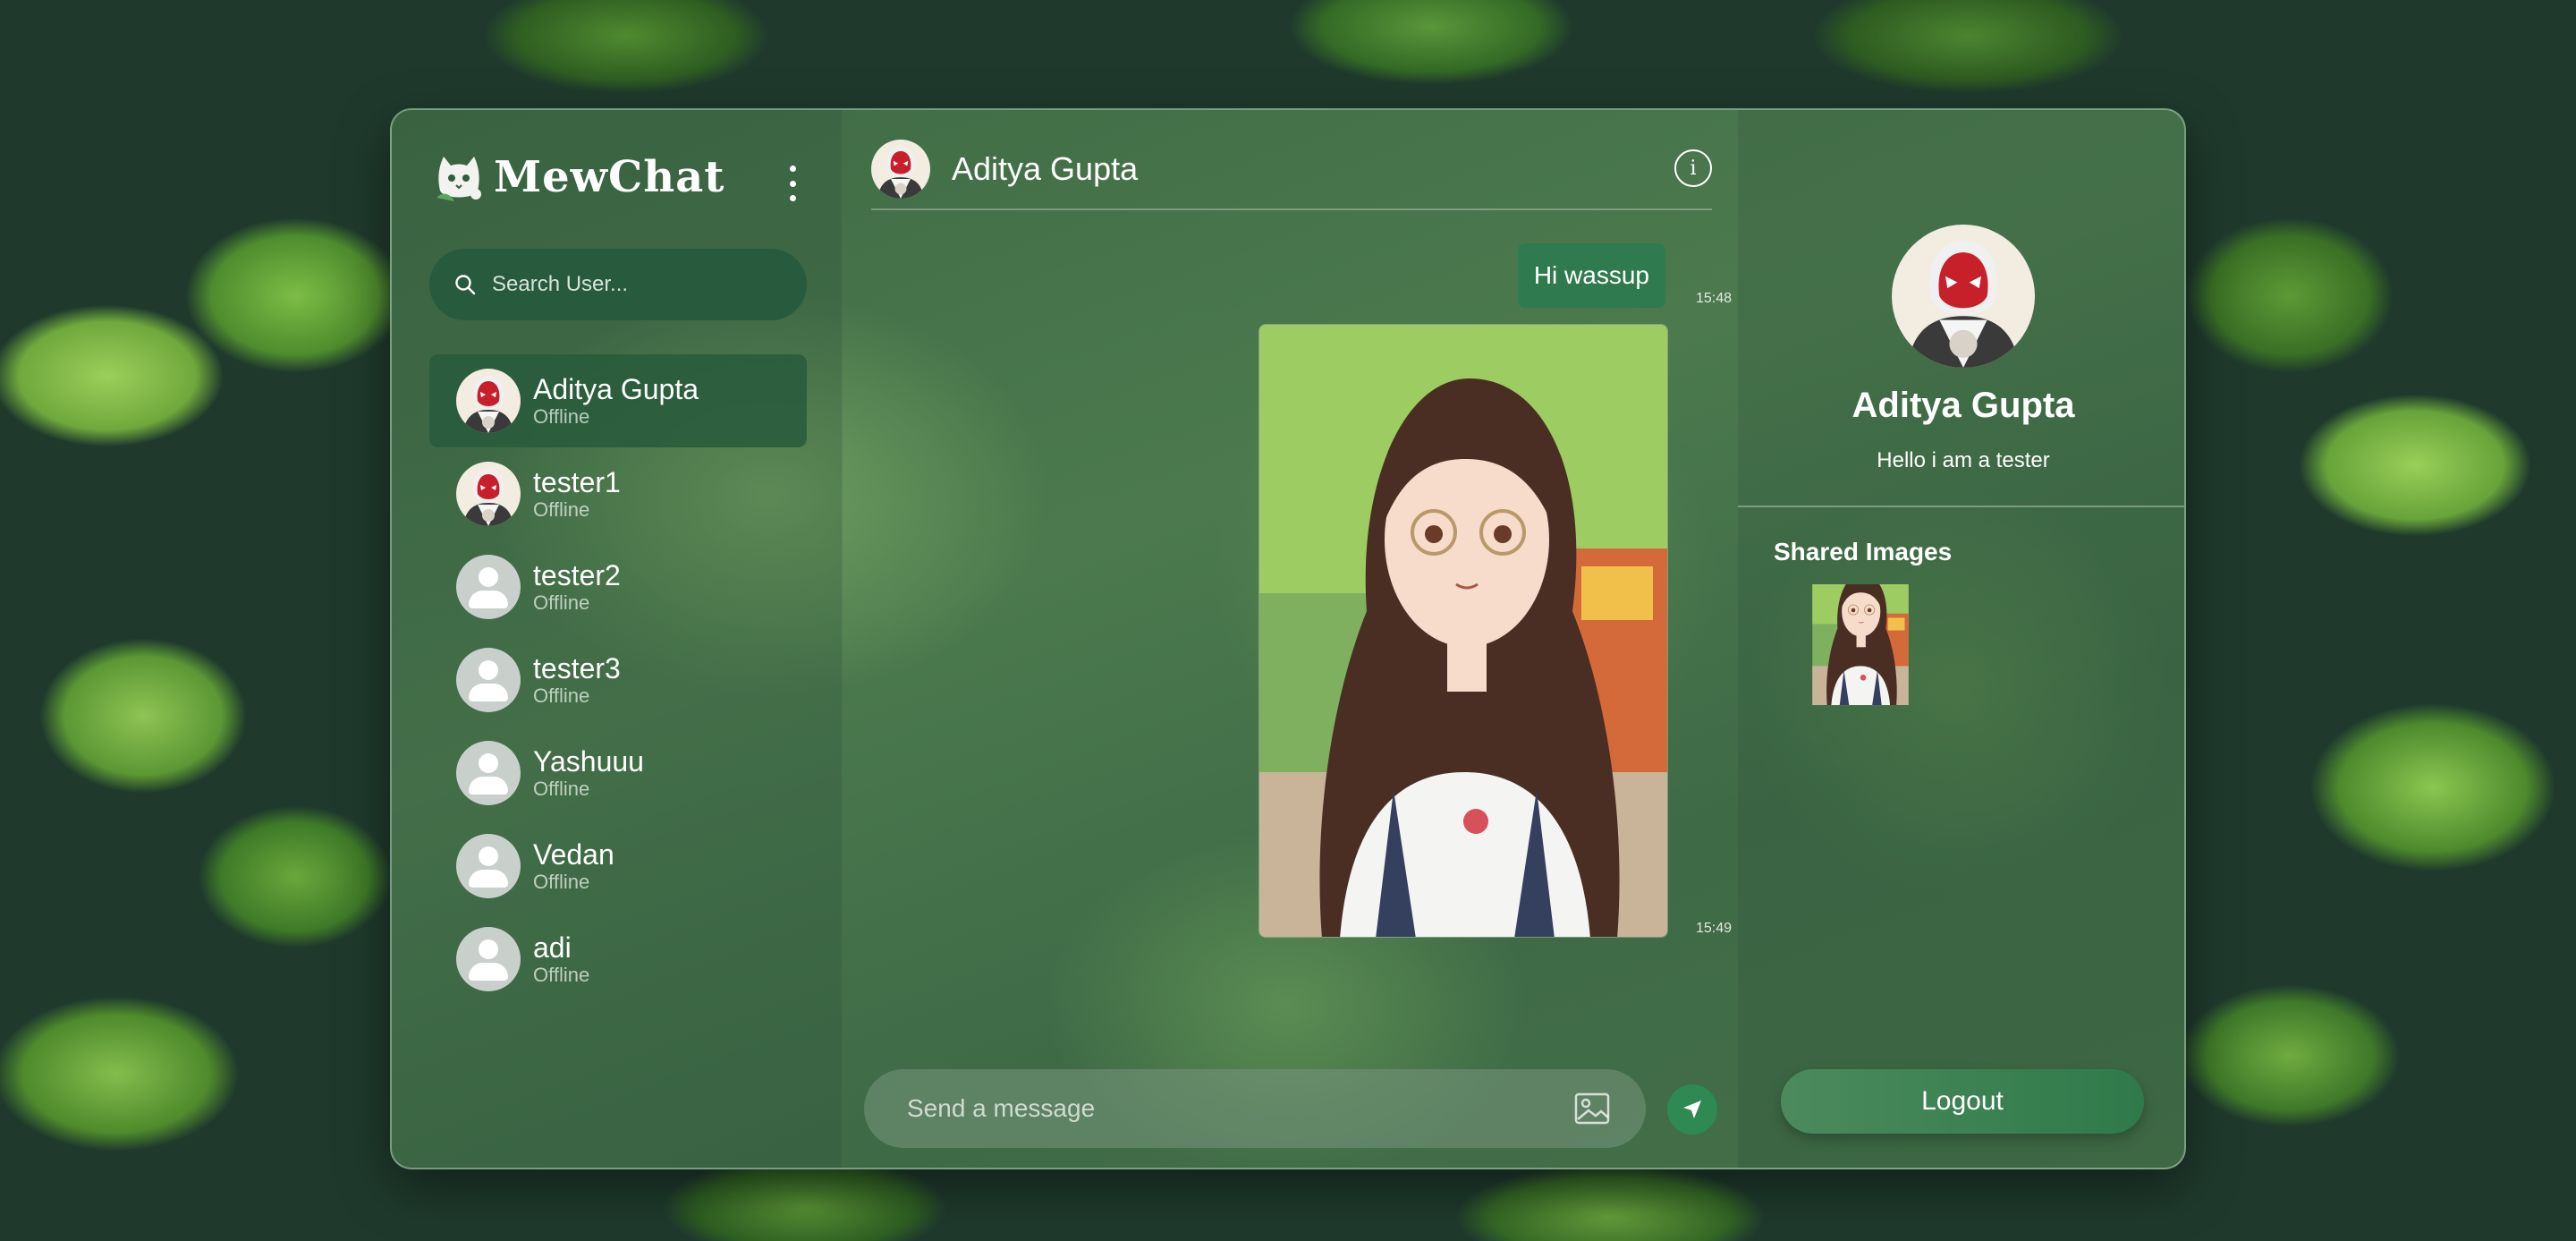 This screenshot has width=2576, height=1241. I want to click on user-list-item: adi Offline, so click(618, 960).